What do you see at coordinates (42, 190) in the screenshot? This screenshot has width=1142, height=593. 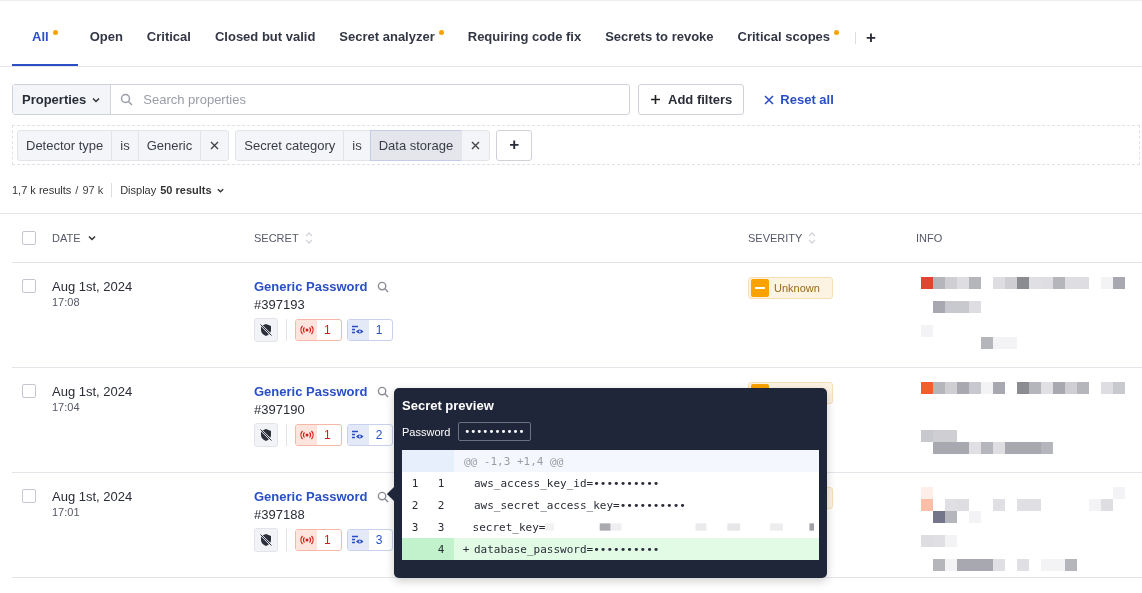 I see `results-count: 1,7 k results` at bounding box center [42, 190].